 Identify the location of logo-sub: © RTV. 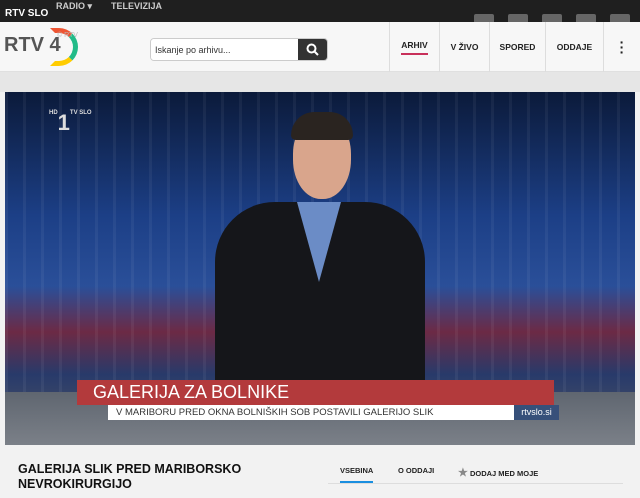
(67, 35).